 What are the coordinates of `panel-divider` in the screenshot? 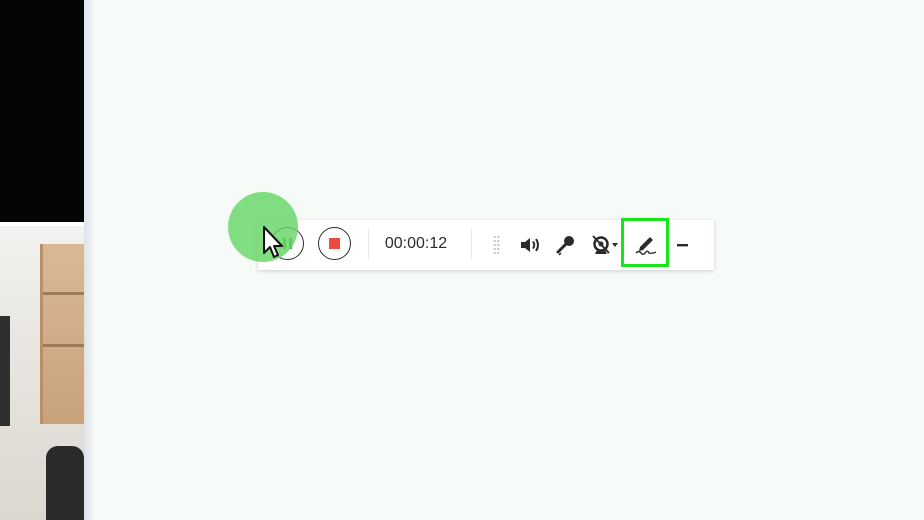 It's located at (89, 260).